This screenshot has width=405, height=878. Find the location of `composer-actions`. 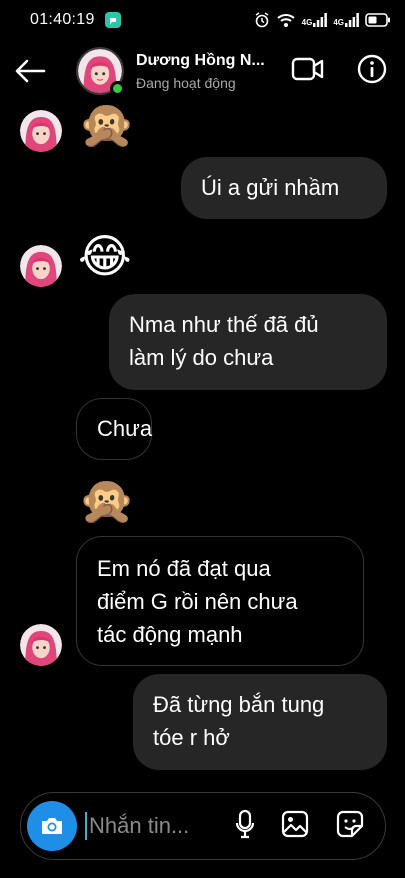

composer-actions is located at coordinates (306, 826).